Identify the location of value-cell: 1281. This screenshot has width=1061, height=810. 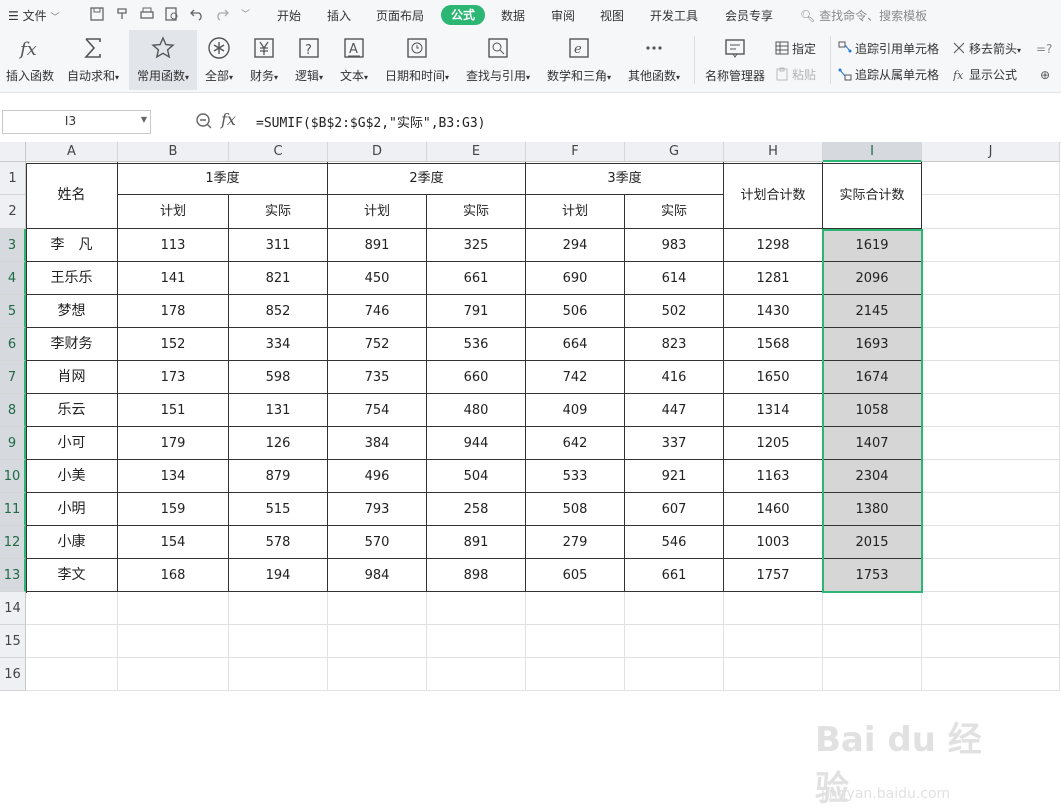
(773, 278).